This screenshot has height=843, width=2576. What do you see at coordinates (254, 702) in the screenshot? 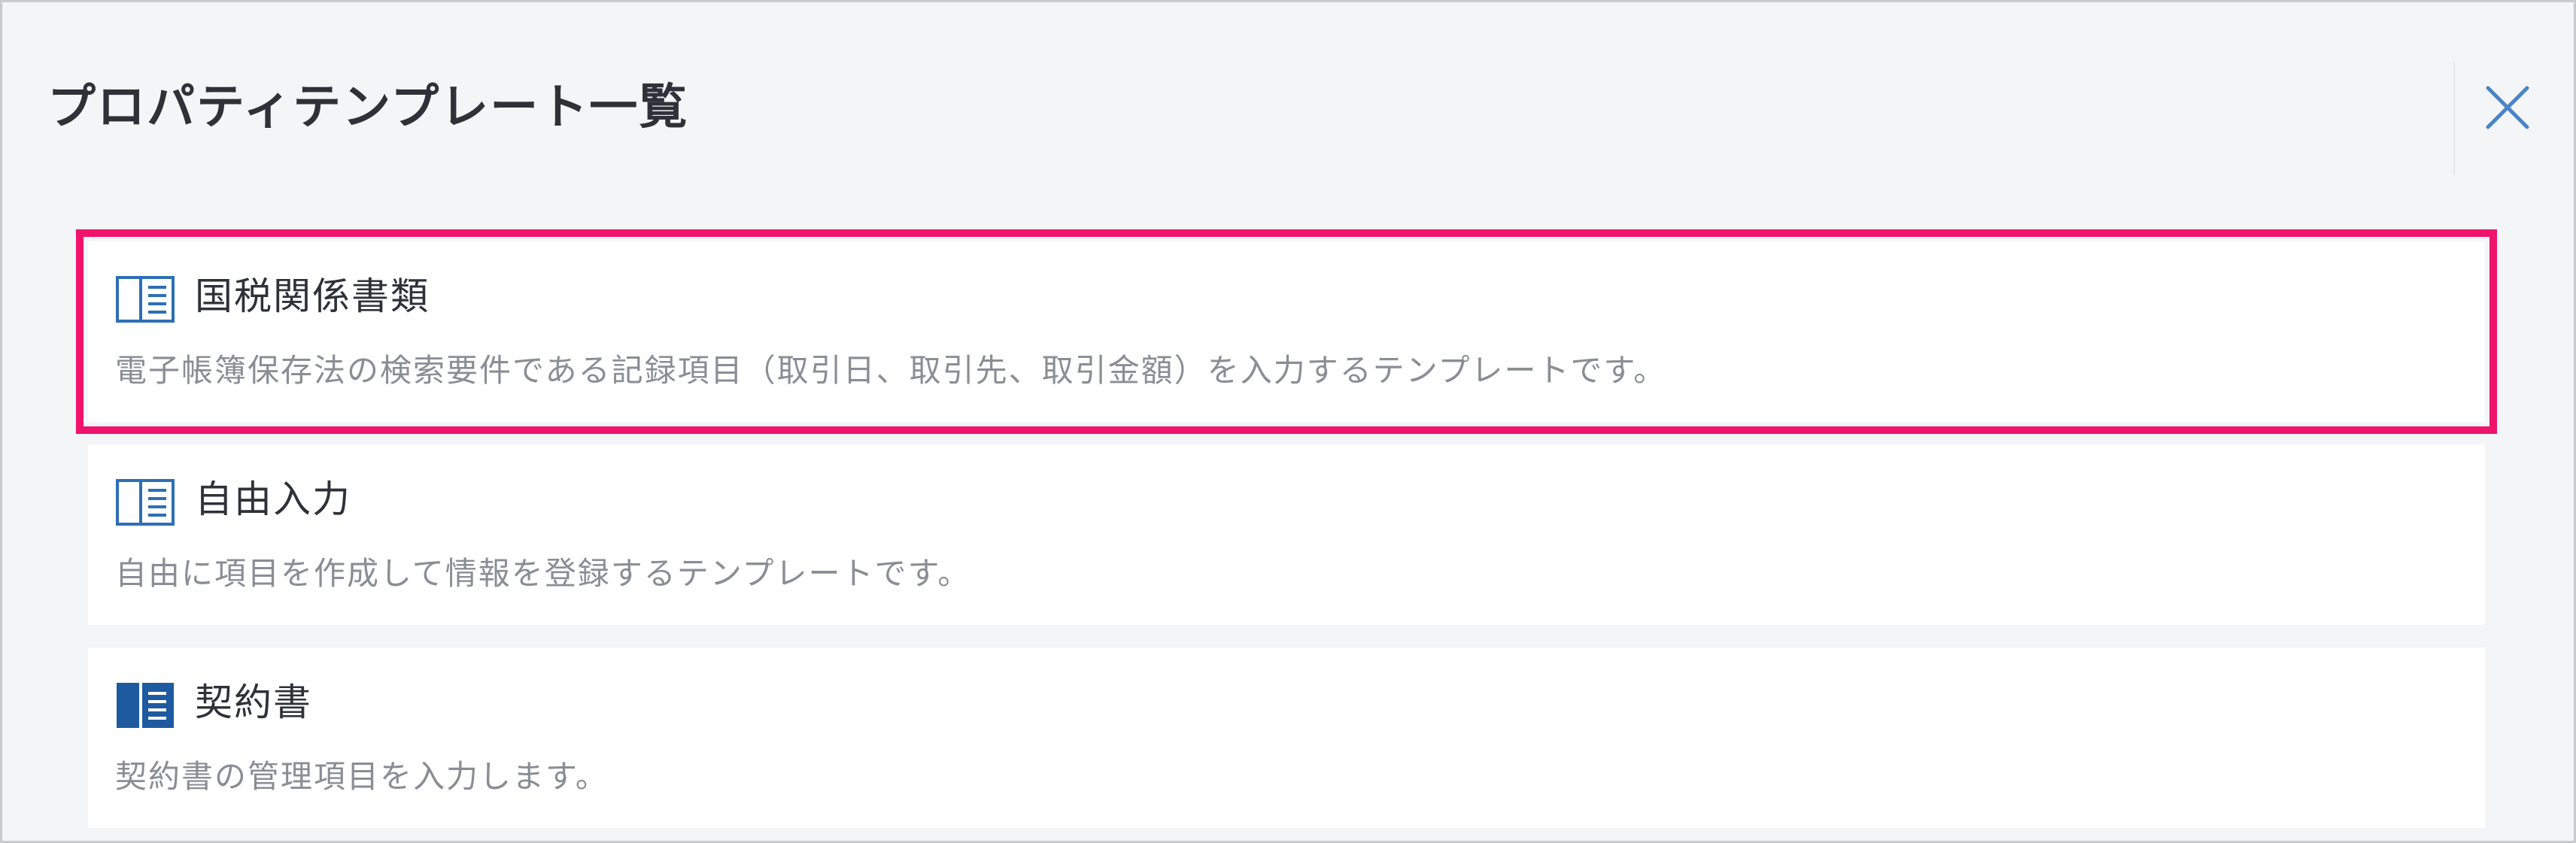
I see `template-title: 契約書` at bounding box center [254, 702].